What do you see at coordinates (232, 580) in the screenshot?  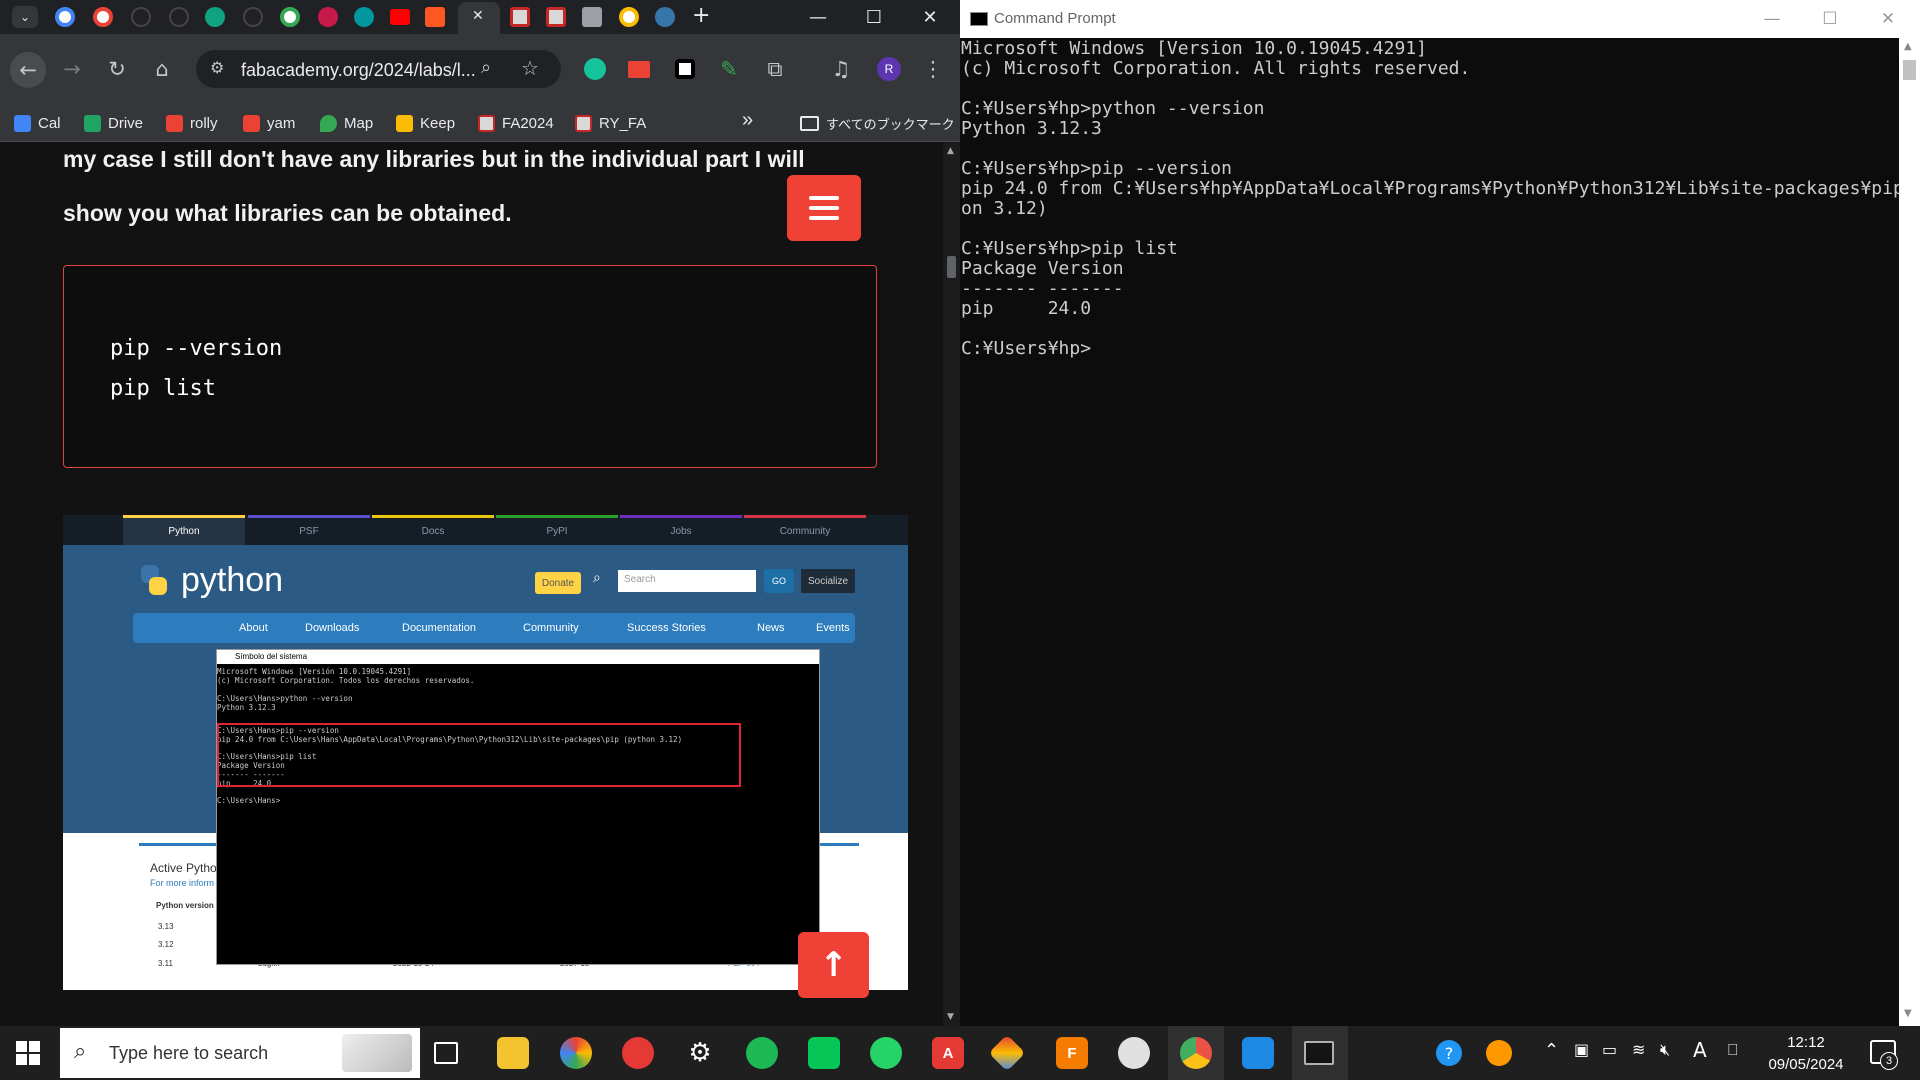 I see `python-logo-text: python` at bounding box center [232, 580].